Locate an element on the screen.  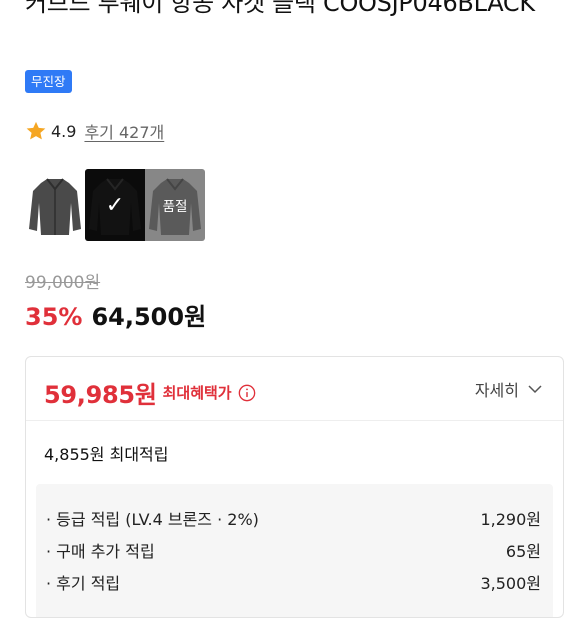
color-swatches: ✓ 품절 is located at coordinates (115, 205).